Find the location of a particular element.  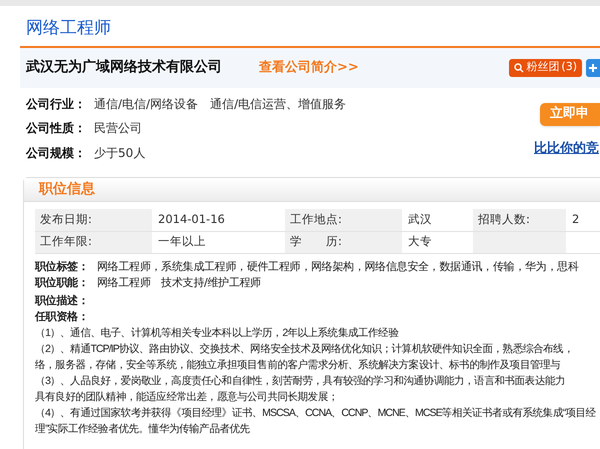

fans-button: 粉丝团 (3) is located at coordinates (545, 67).